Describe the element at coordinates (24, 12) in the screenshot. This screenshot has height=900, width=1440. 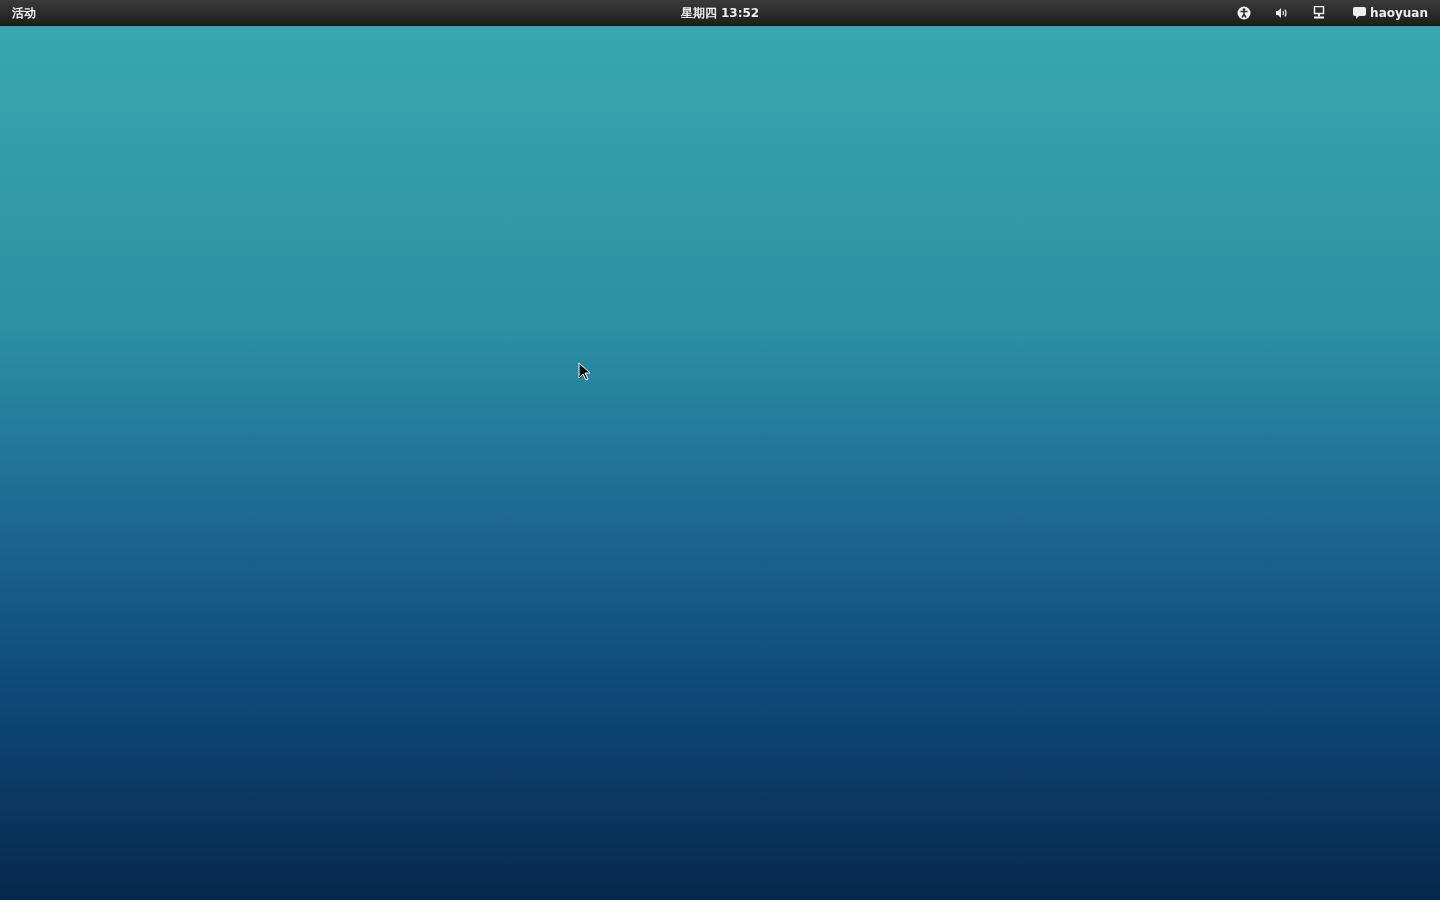
I see `activities-button: 活动` at that location.